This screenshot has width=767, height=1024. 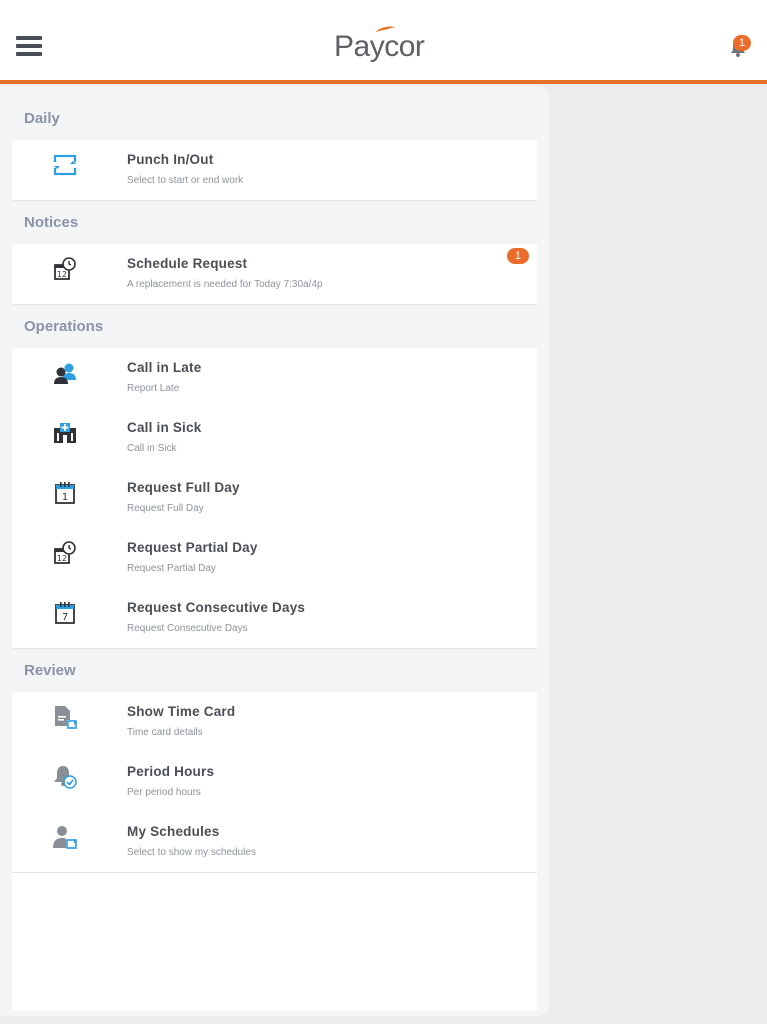 I want to click on section-title-operations: Operations, so click(x=64, y=326).